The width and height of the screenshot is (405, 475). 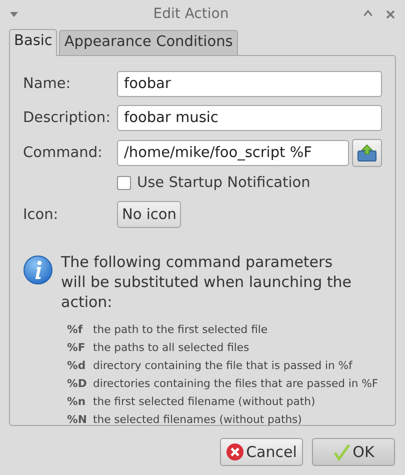 I want to click on parameter-description: the paths to all selected files, so click(x=171, y=348).